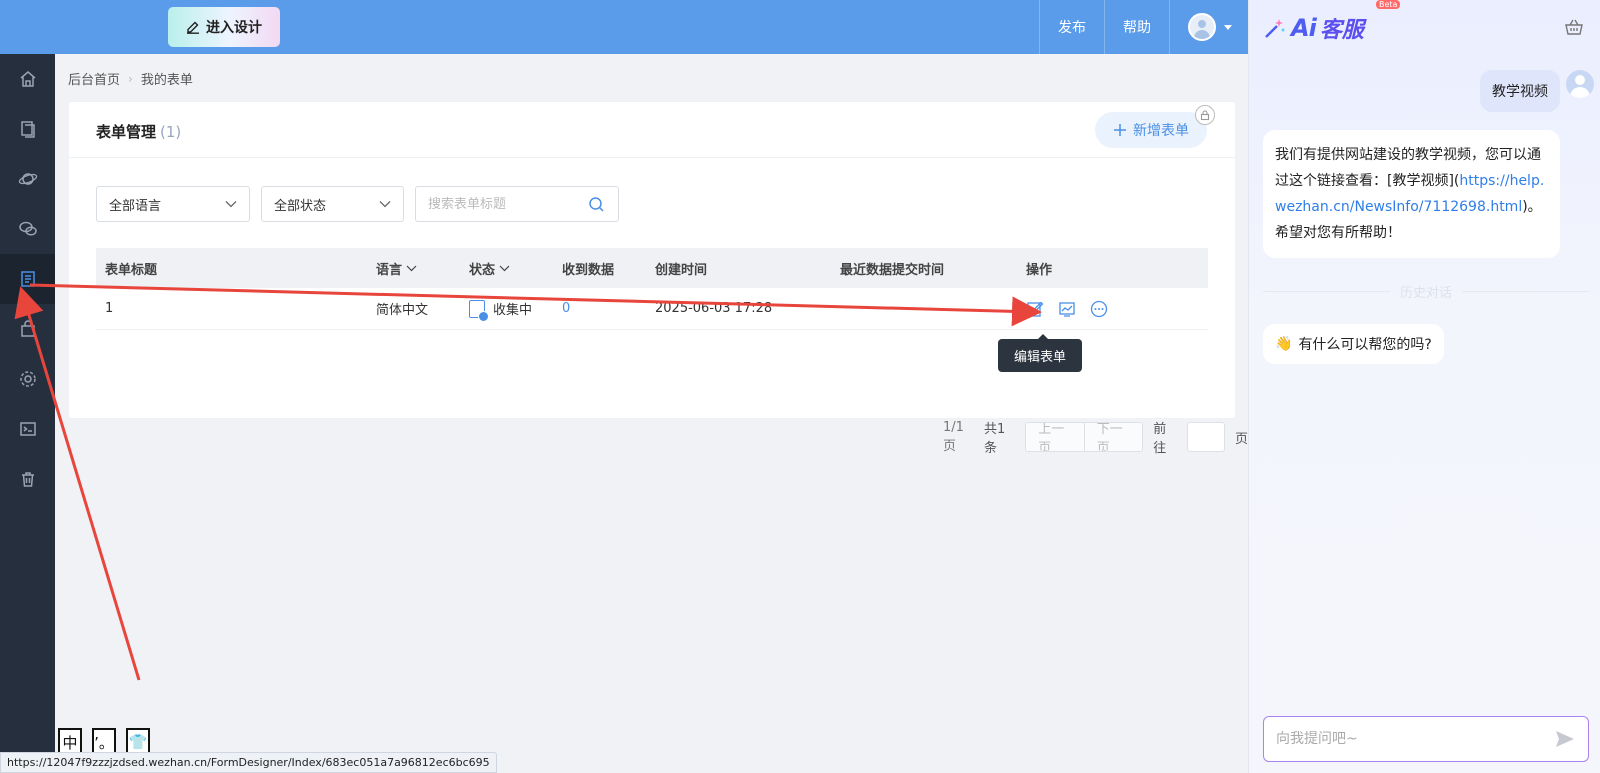 The height and width of the screenshot is (773, 1600). Describe the element at coordinates (566, 308) in the screenshot. I see `received-count-link: 0` at that location.